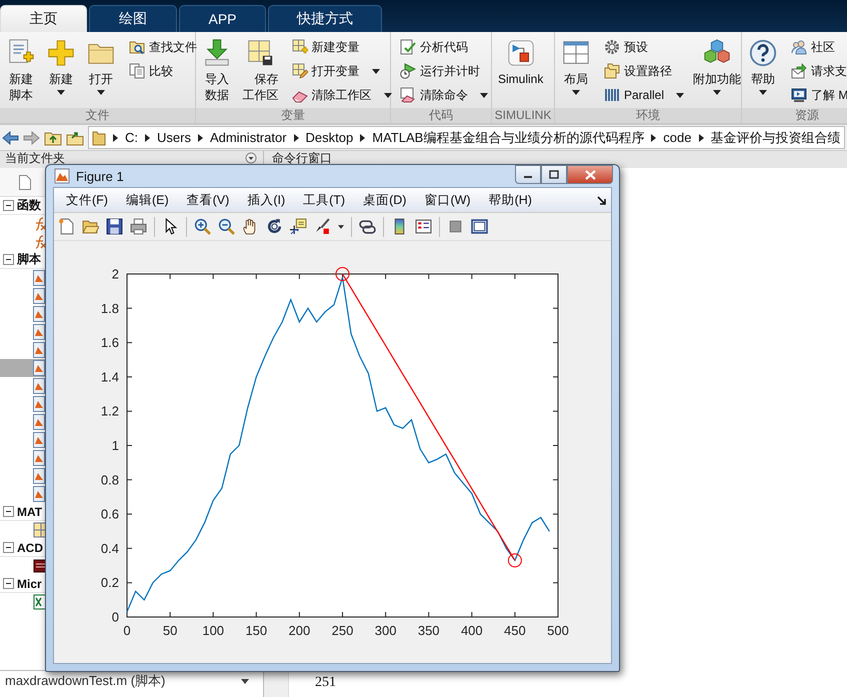  What do you see at coordinates (528, 174) in the screenshot?
I see `minimize-button` at bounding box center [528, 174].